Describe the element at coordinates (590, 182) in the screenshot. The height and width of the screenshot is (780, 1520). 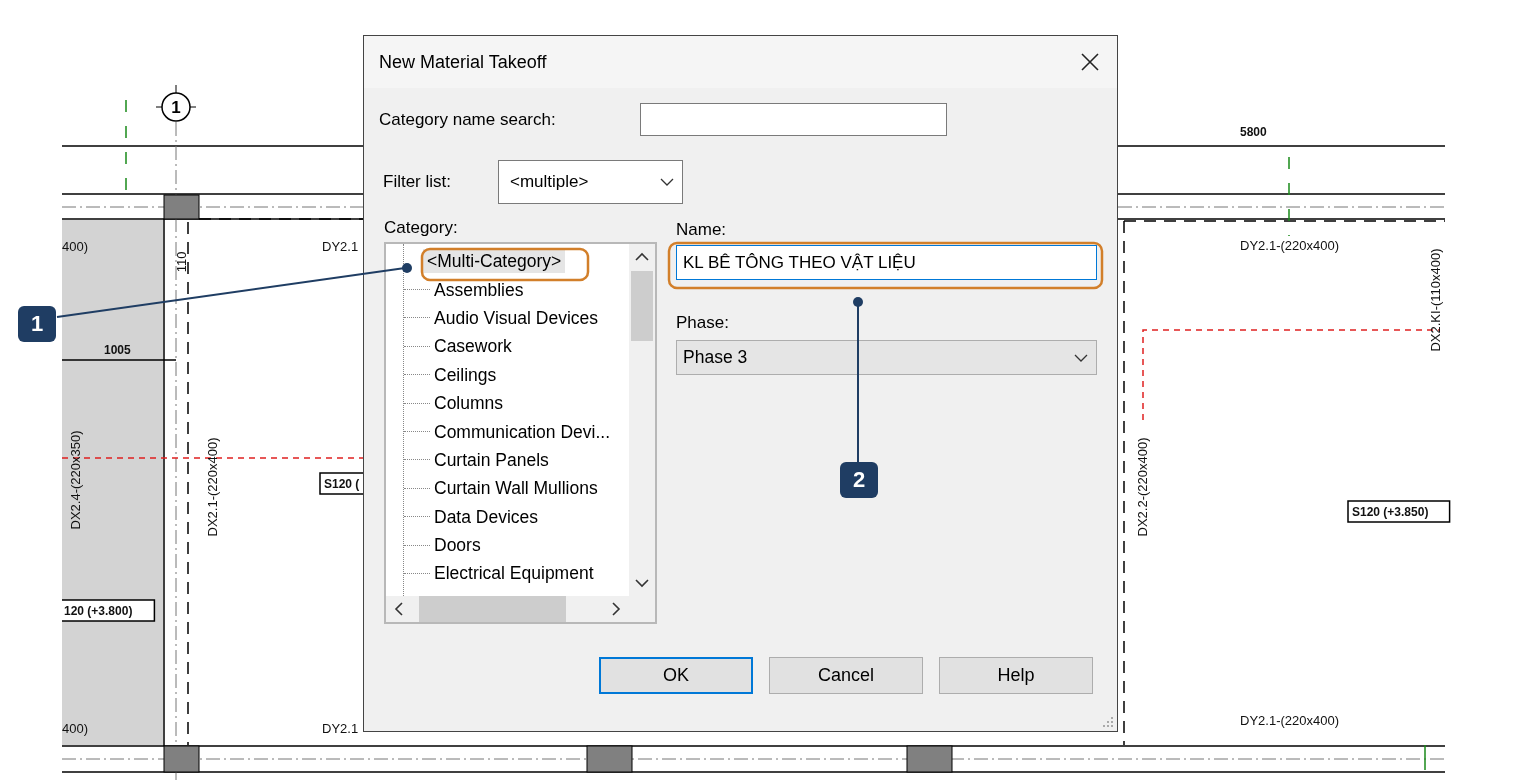
I see `filter-dropdown: <multiple>` at that location.